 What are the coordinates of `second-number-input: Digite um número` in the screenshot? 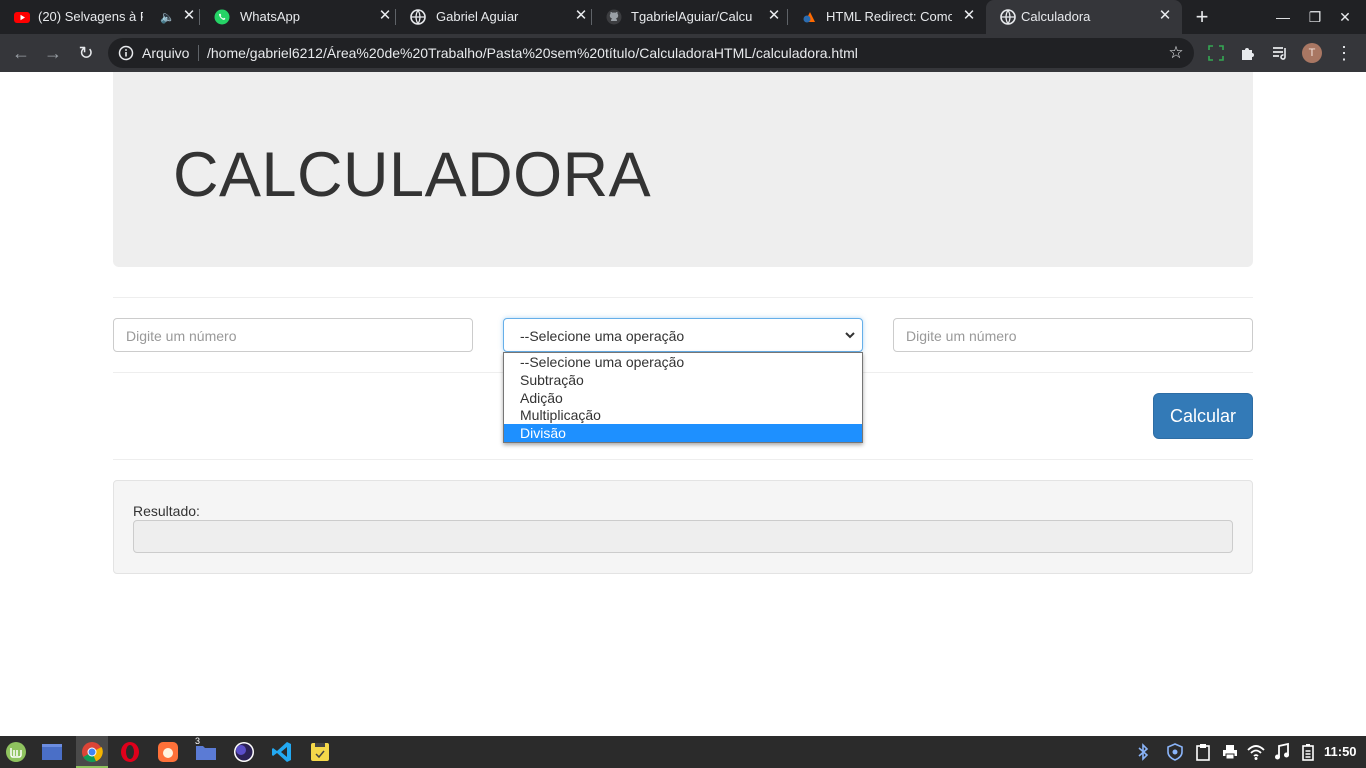 It's located at (1073, 335).